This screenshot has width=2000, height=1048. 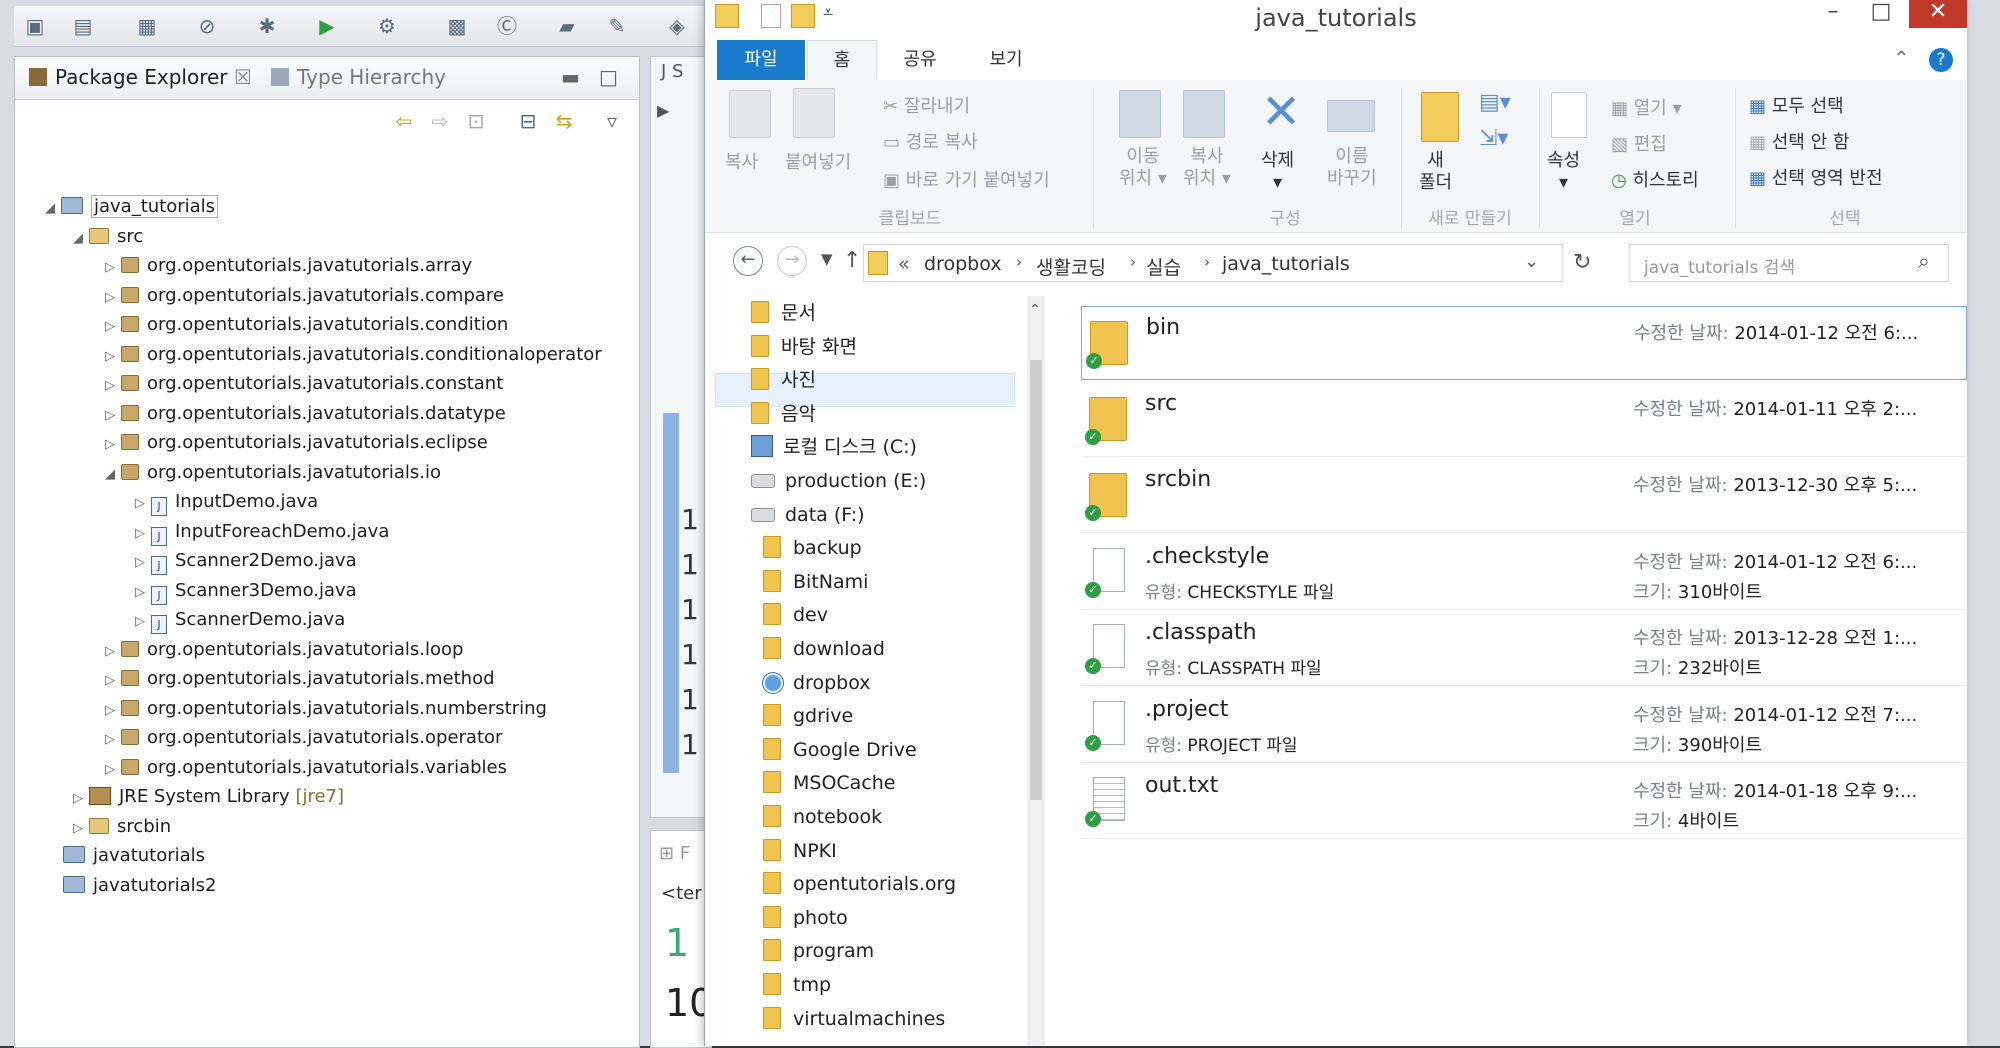 I want to click on history-button: ◷ 히스토리, so click(x=1655, y=179).